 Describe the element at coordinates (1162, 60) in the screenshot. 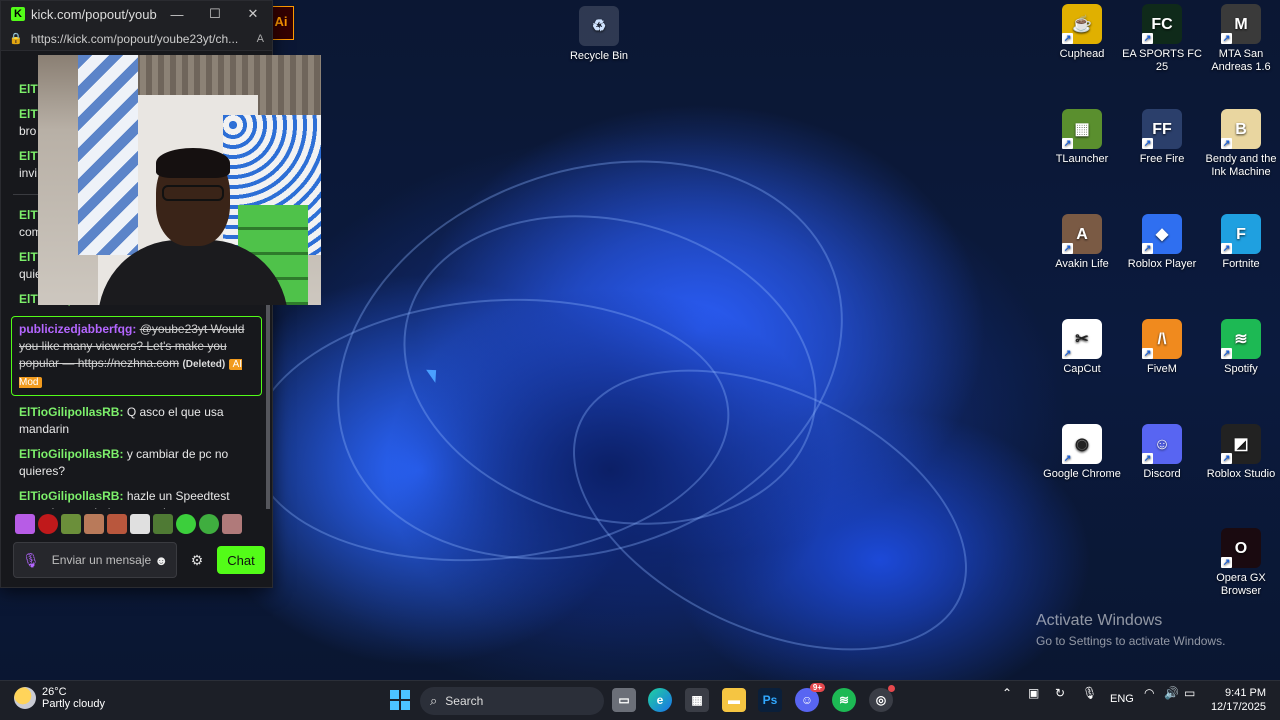

I see `desktop-shortcut-label: EA SPORTS FC 25` at that location.